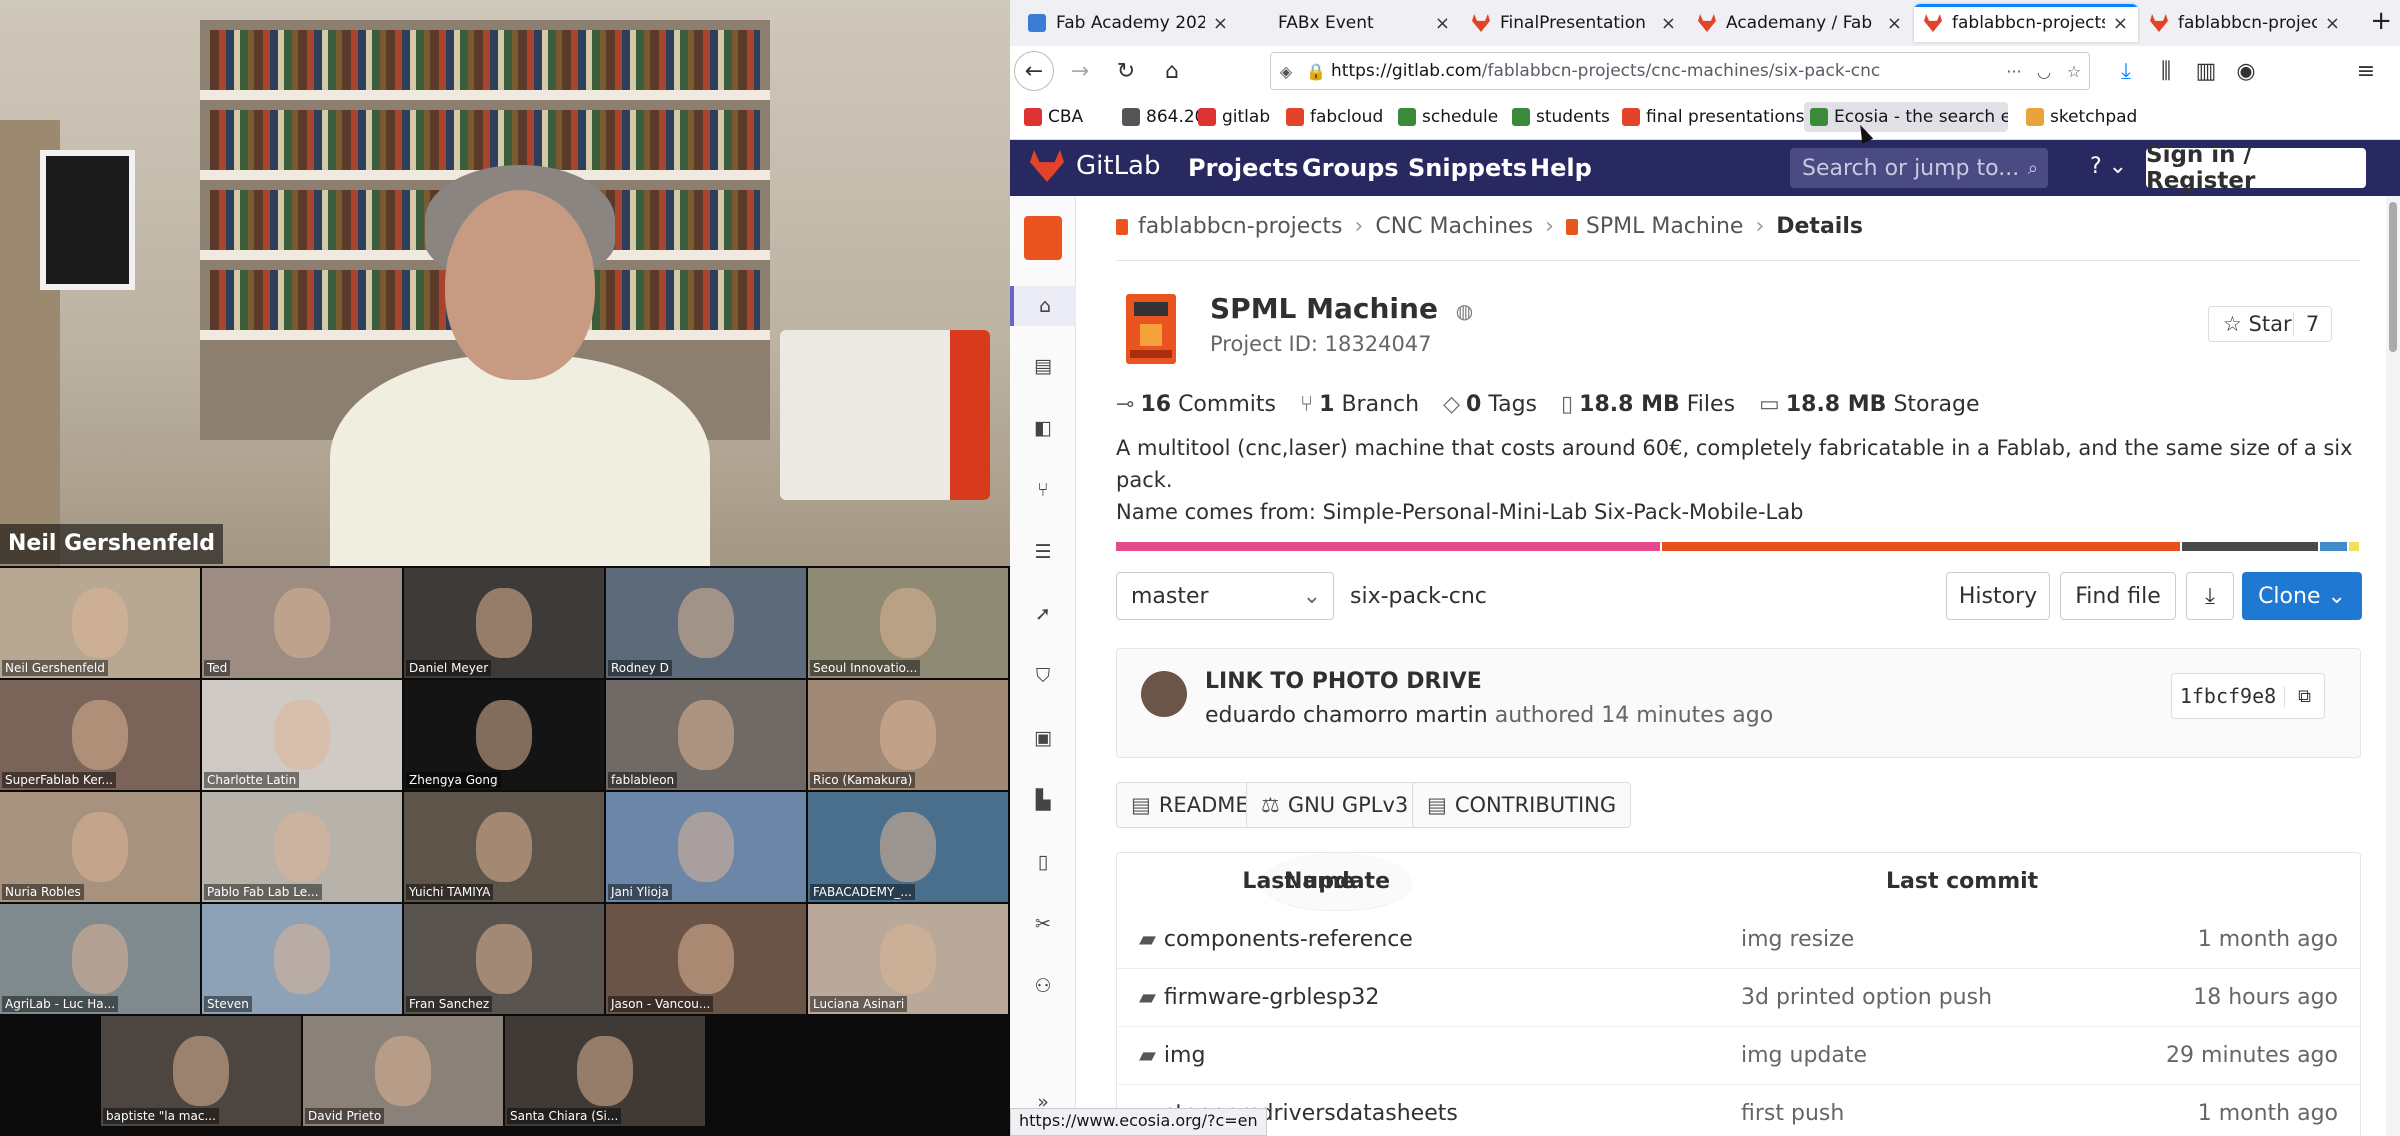  I want to click on back-arrow-icon: ←, so click(1034, 71).